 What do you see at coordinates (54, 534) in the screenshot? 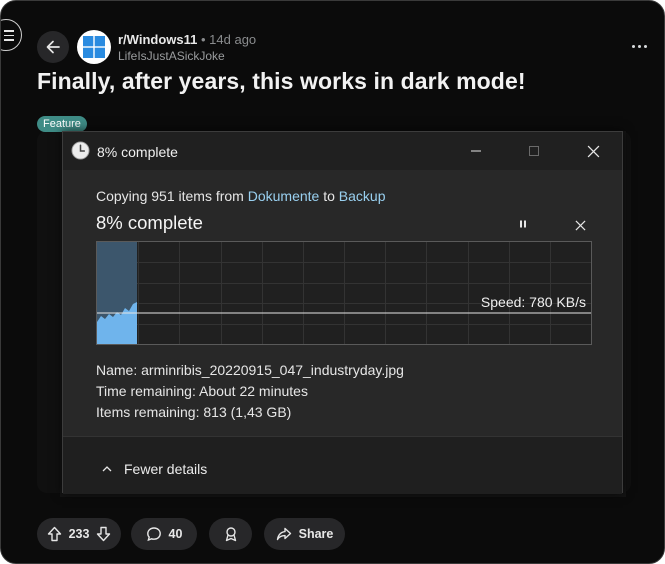
I see `upvote-icon` at bounding box center [54, 534].